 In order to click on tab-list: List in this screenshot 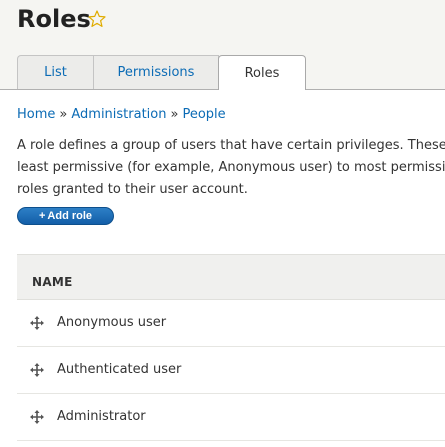, I will do `click(55, 72)`.